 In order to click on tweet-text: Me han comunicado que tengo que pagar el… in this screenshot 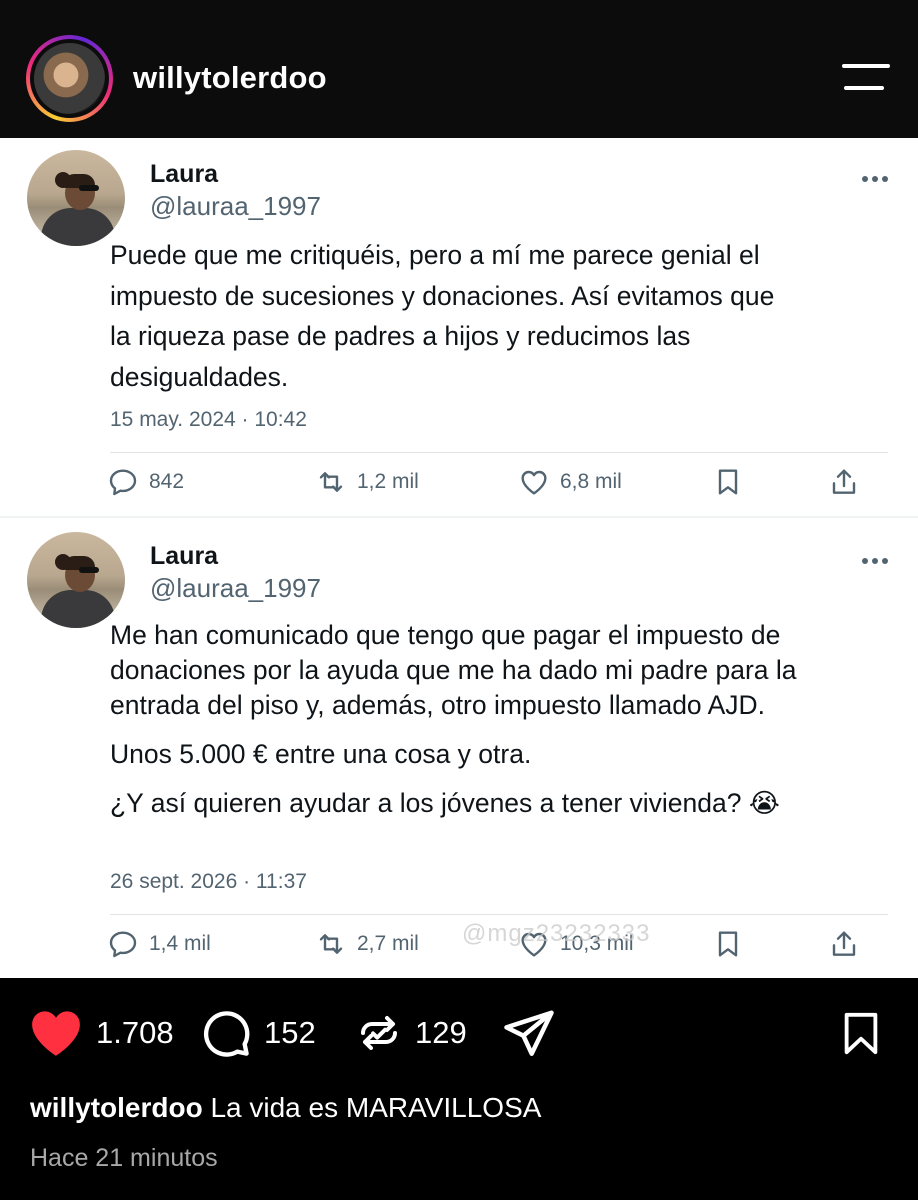, I will do `click(480, 719)`.